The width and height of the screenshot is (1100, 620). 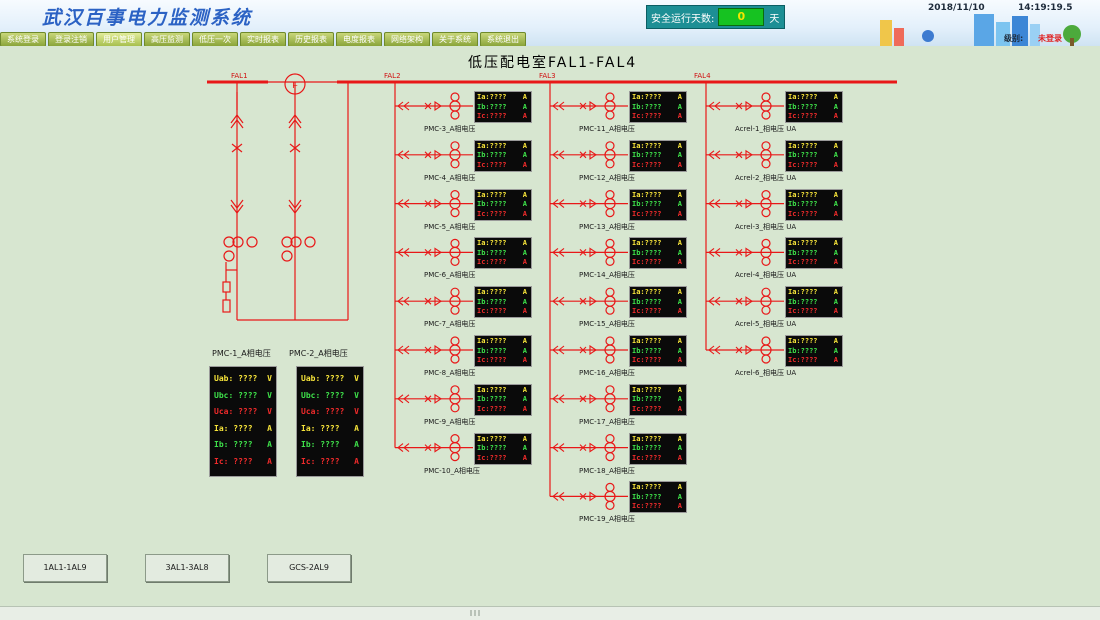 I want to click on feeder-col2-4-ct-icon, so click(x=610, y=292).